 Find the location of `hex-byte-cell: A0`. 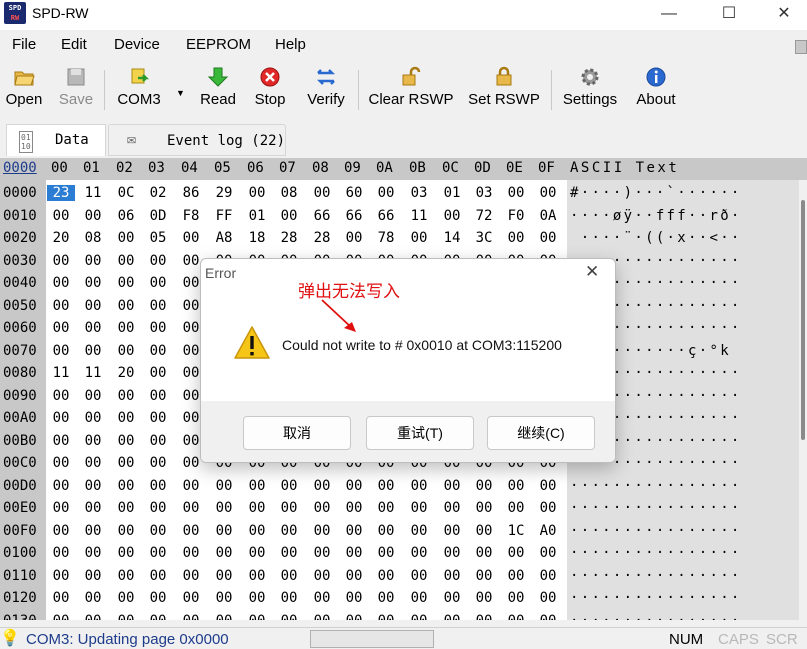

hex-byte-cell: A0 is located at coordinates (548, 531).